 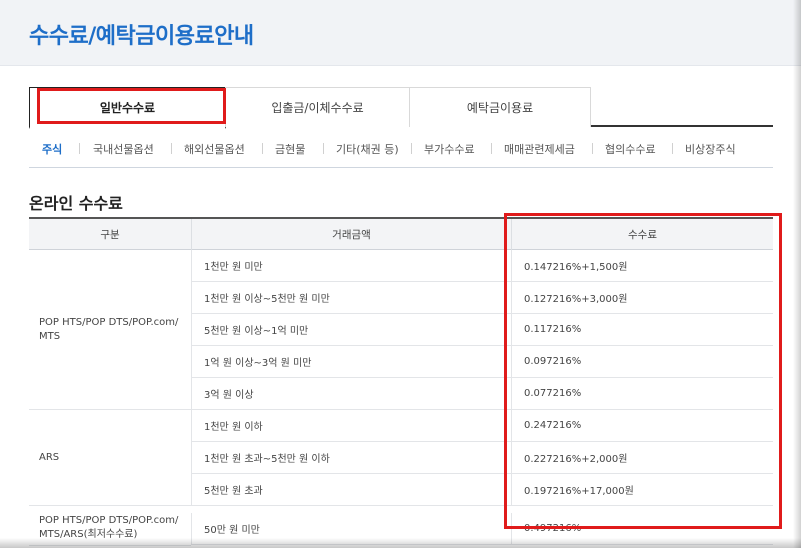 What do you see at coordinates (127, 108) in the screenshot?
I see `tab-general-fee: 일반수수료` at bounding box center [127, 108].